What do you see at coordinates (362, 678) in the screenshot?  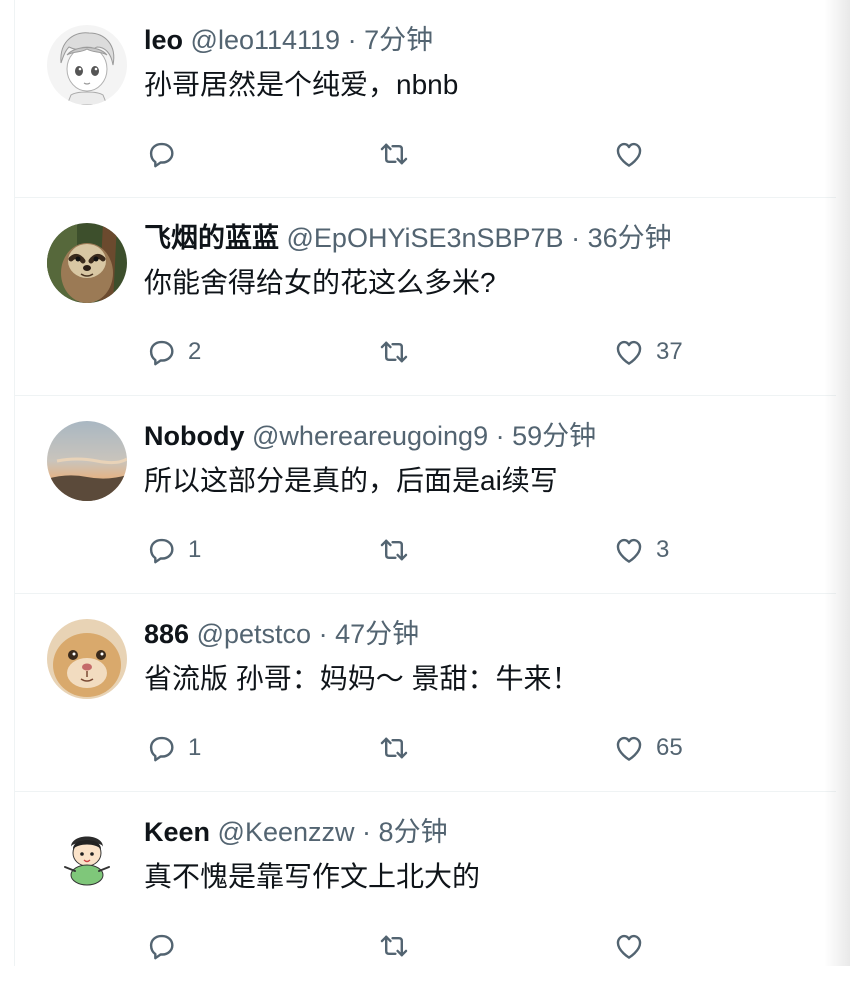 I see `reply-text: 省流版 孙哥：妈妈～ 景甜：牛来！` at bounding box center [362, 678].